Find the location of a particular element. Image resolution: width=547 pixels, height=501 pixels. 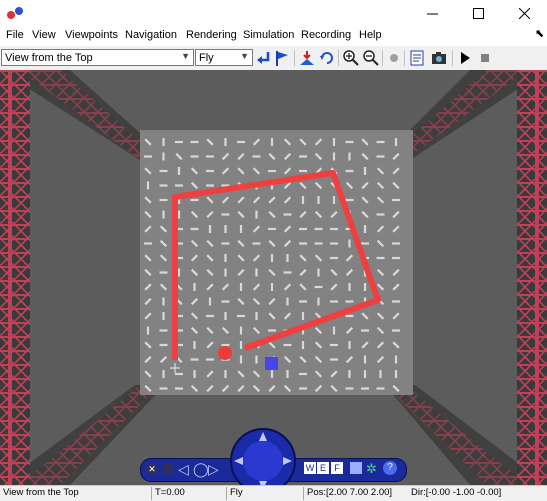

title-bar is located at coordinates (273, 13).